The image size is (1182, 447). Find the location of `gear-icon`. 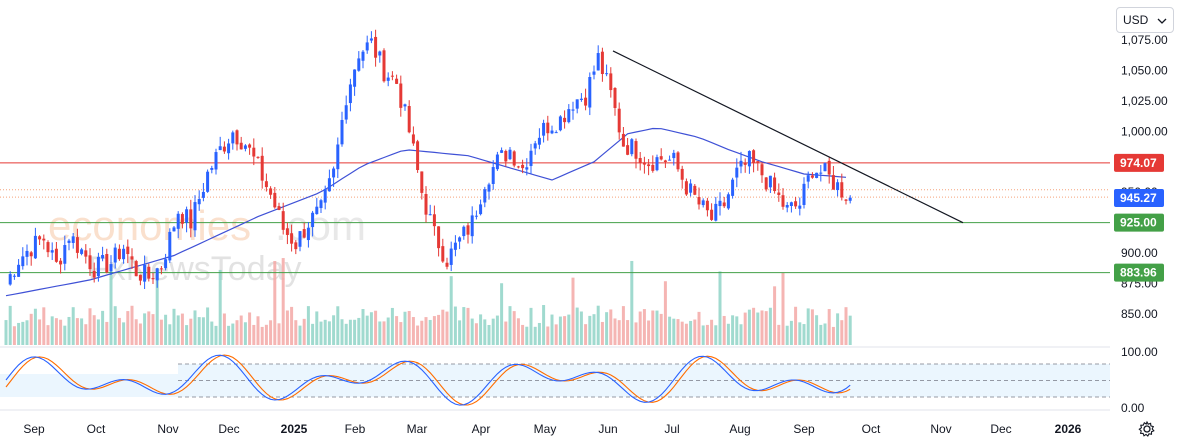

gear-icon is located at coordinates (1147, 429).